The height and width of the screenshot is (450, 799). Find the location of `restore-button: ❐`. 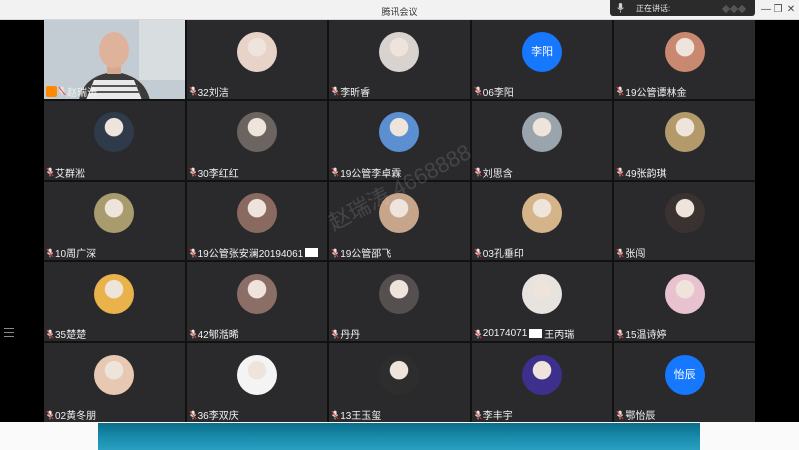

restore-button: ❐ is located at coordinates (778, 10).